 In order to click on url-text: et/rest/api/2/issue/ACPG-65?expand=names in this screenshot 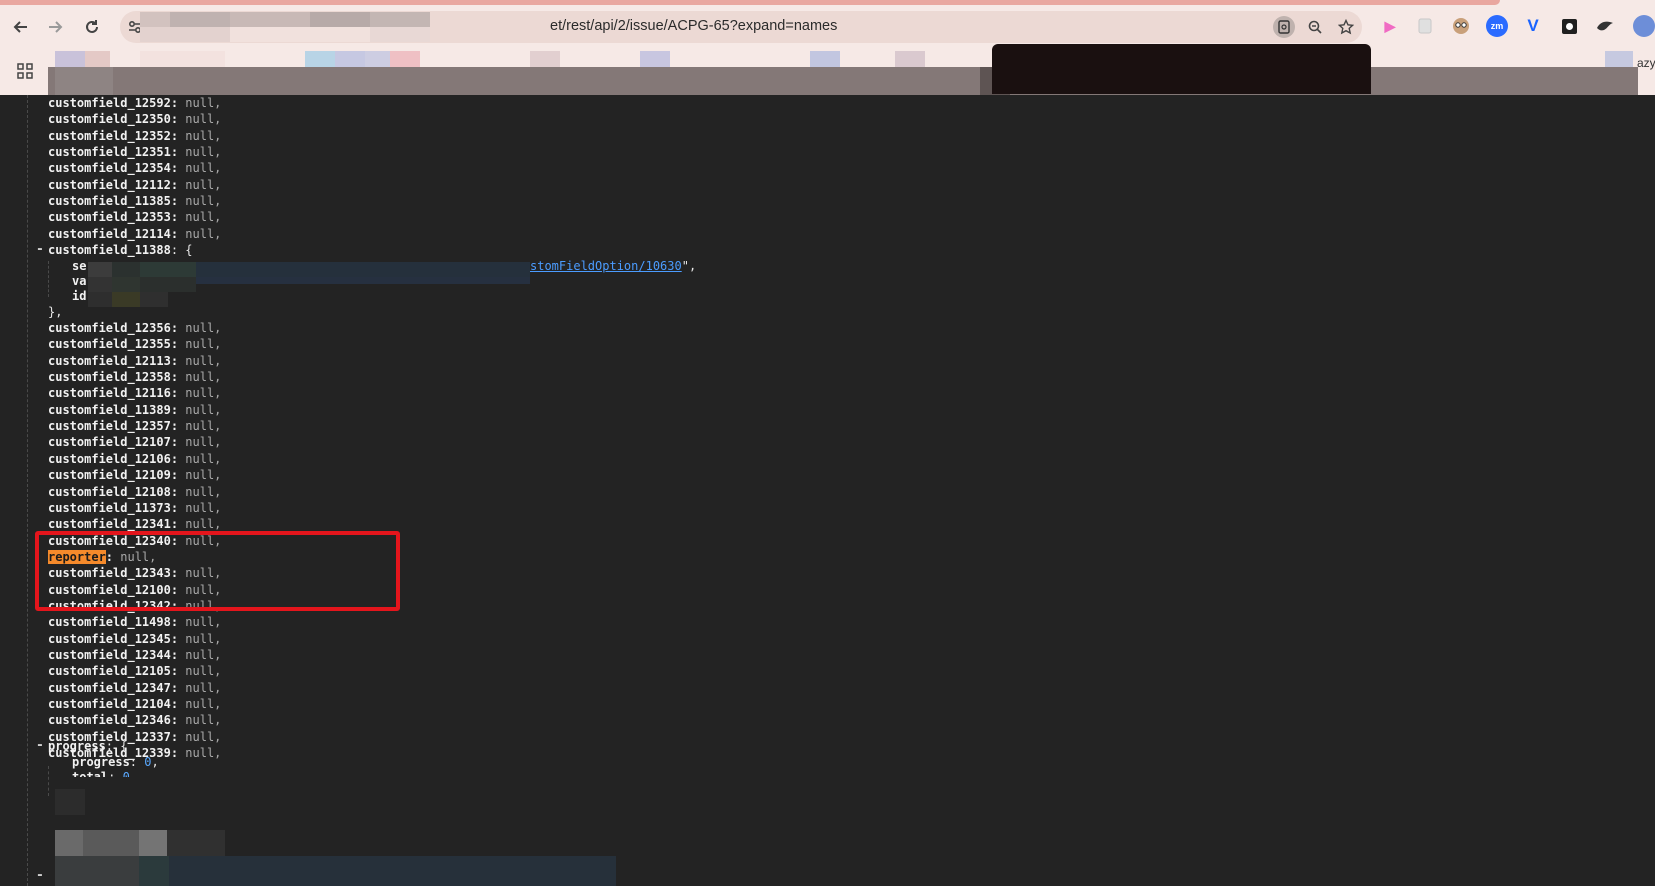, I will do `click(693, 26)`.